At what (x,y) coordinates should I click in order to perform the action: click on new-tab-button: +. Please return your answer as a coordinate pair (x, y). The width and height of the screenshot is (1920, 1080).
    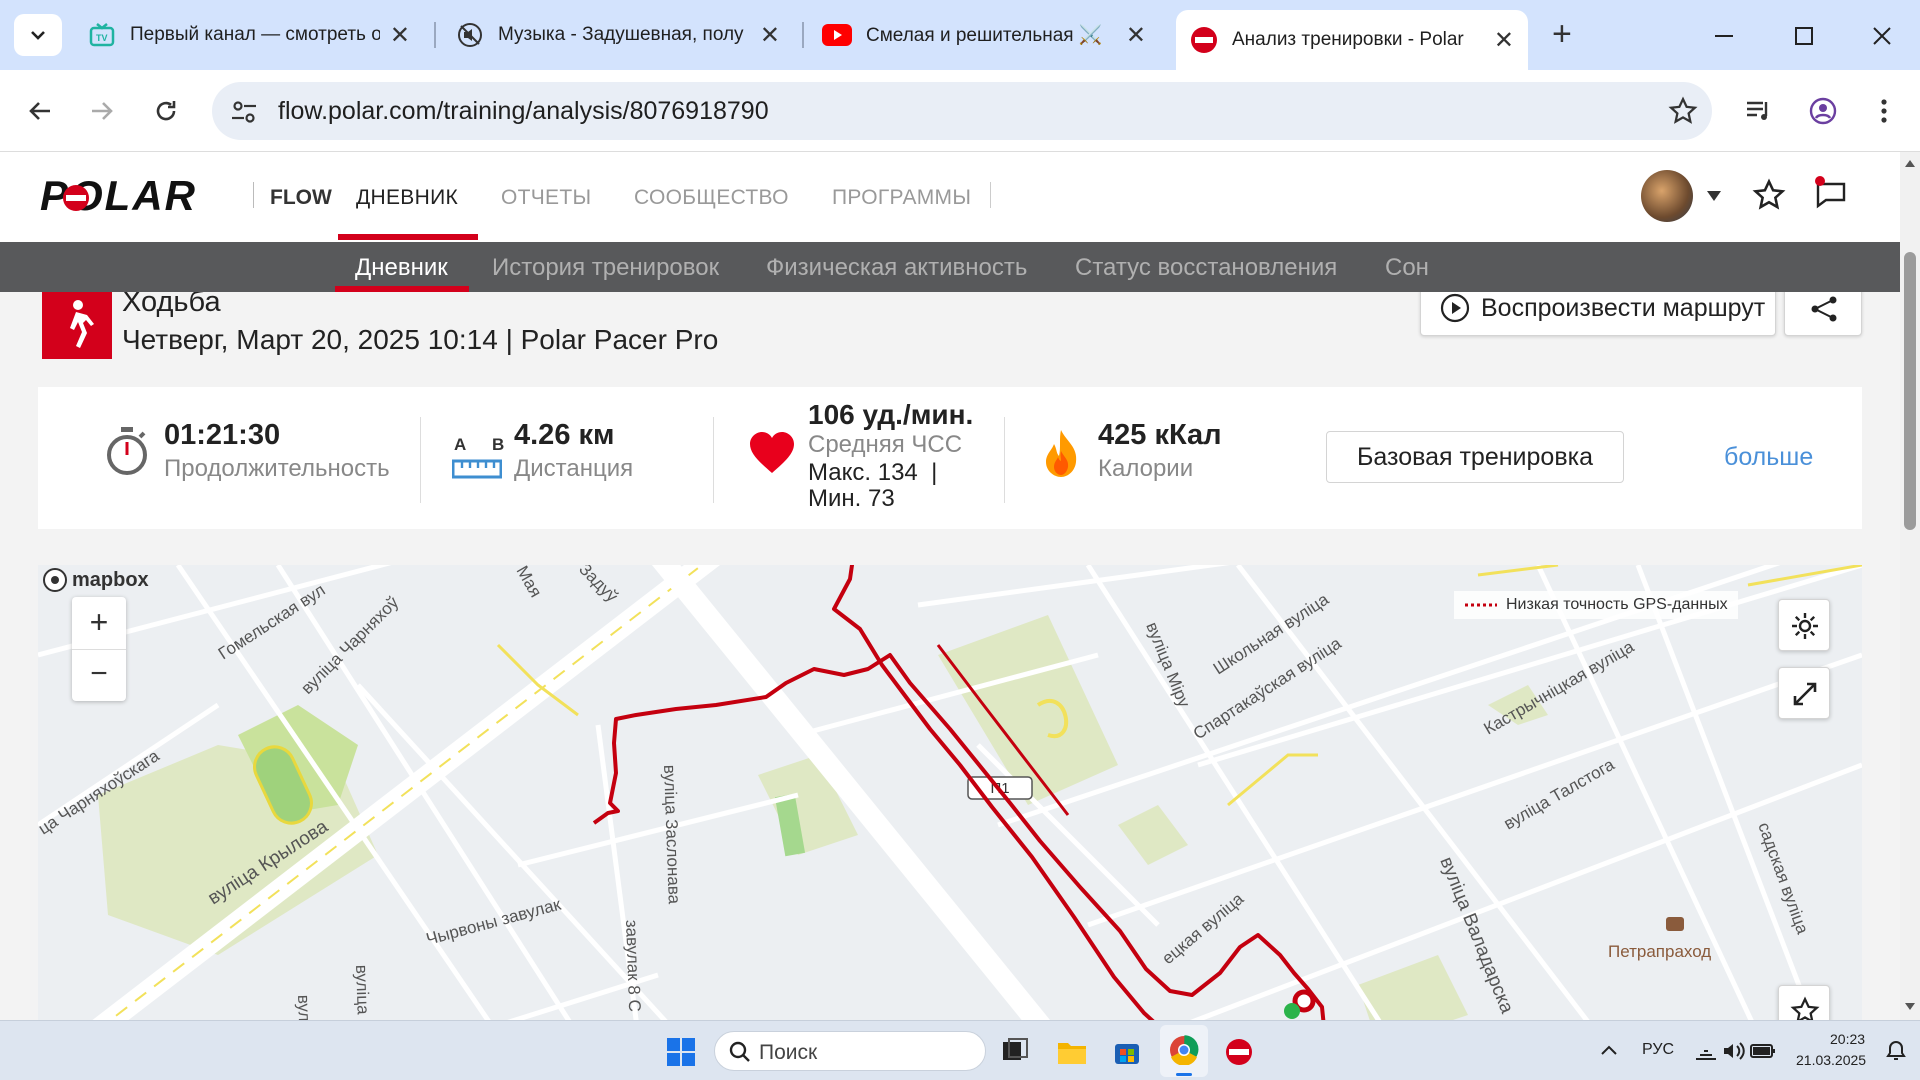
    Looking at the image, I should click on (1562, 34).